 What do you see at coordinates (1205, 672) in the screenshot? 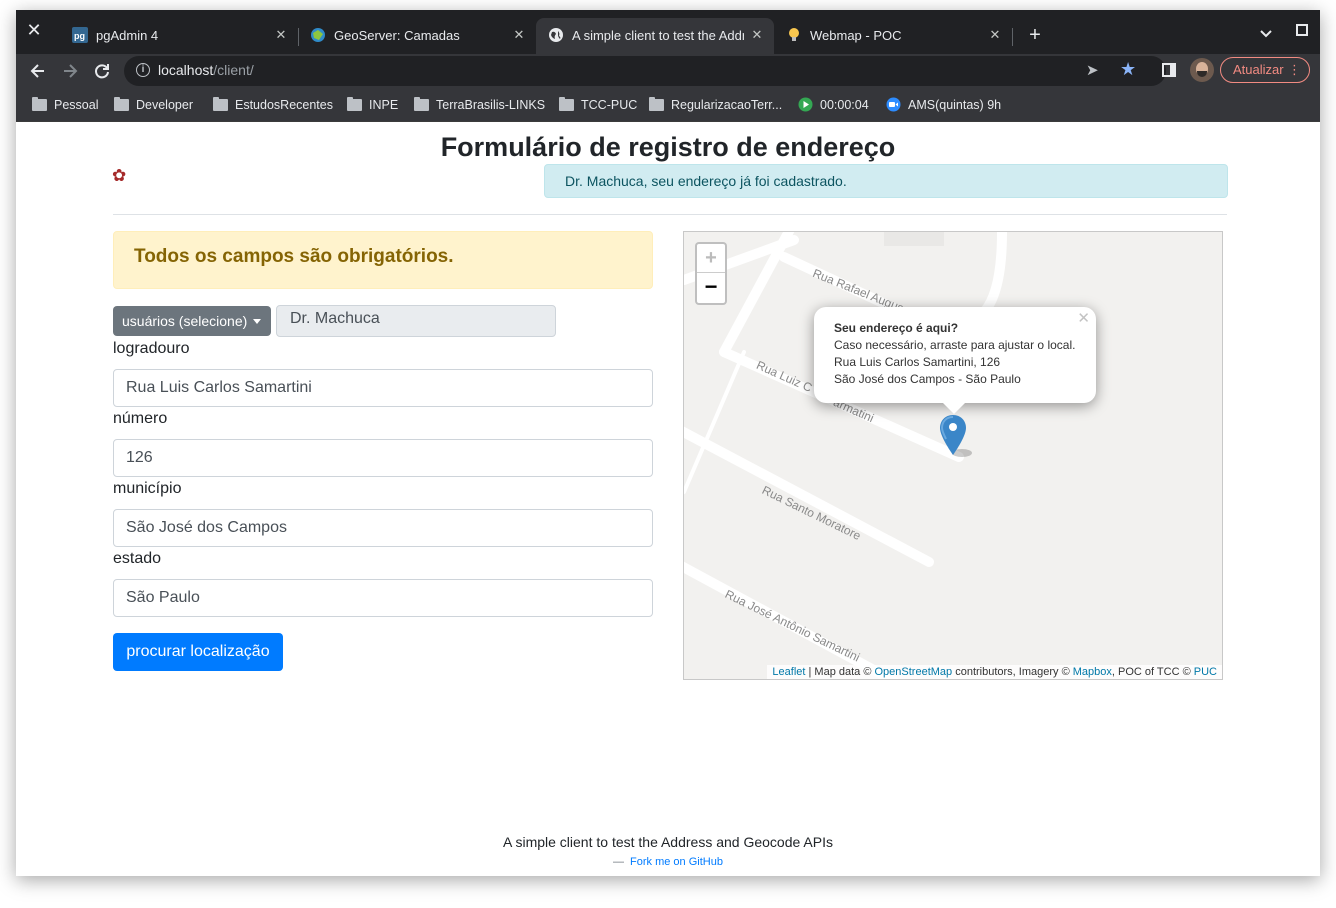
I see `puc-link: PUC` at bounding box center [1205, 672].